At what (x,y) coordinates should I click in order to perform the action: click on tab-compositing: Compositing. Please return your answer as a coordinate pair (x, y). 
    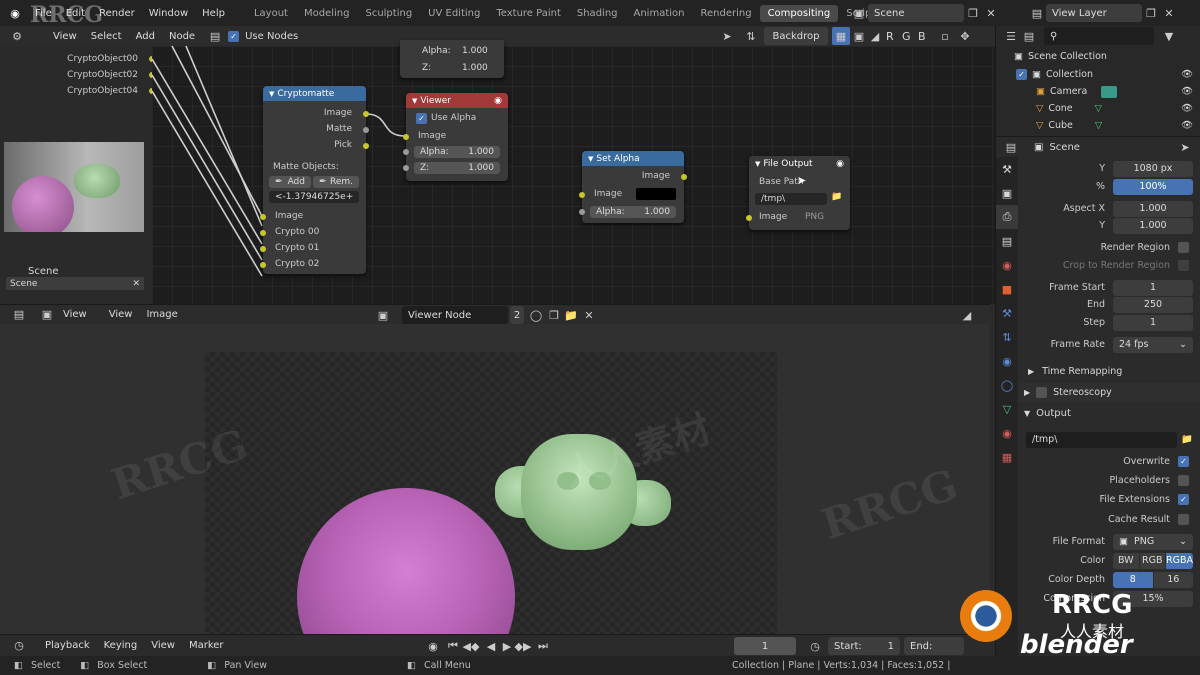
    Looking at the image, I should click on (799, 13).